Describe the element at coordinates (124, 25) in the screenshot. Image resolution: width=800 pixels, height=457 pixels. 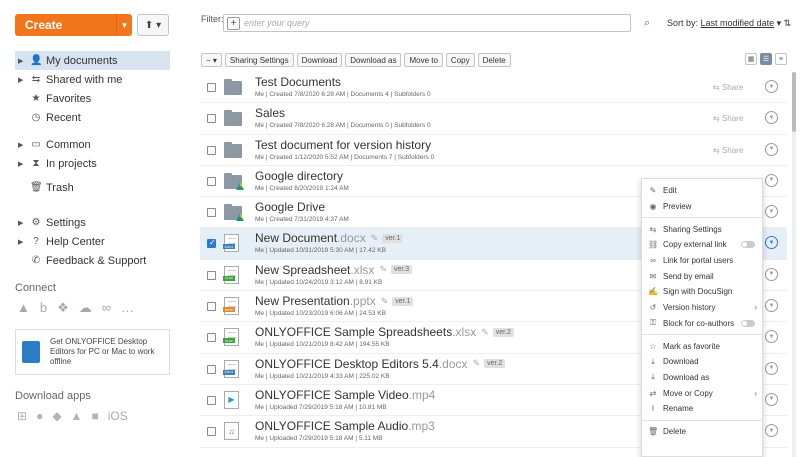
I see `chevron-down-icon: ▼` at that location.